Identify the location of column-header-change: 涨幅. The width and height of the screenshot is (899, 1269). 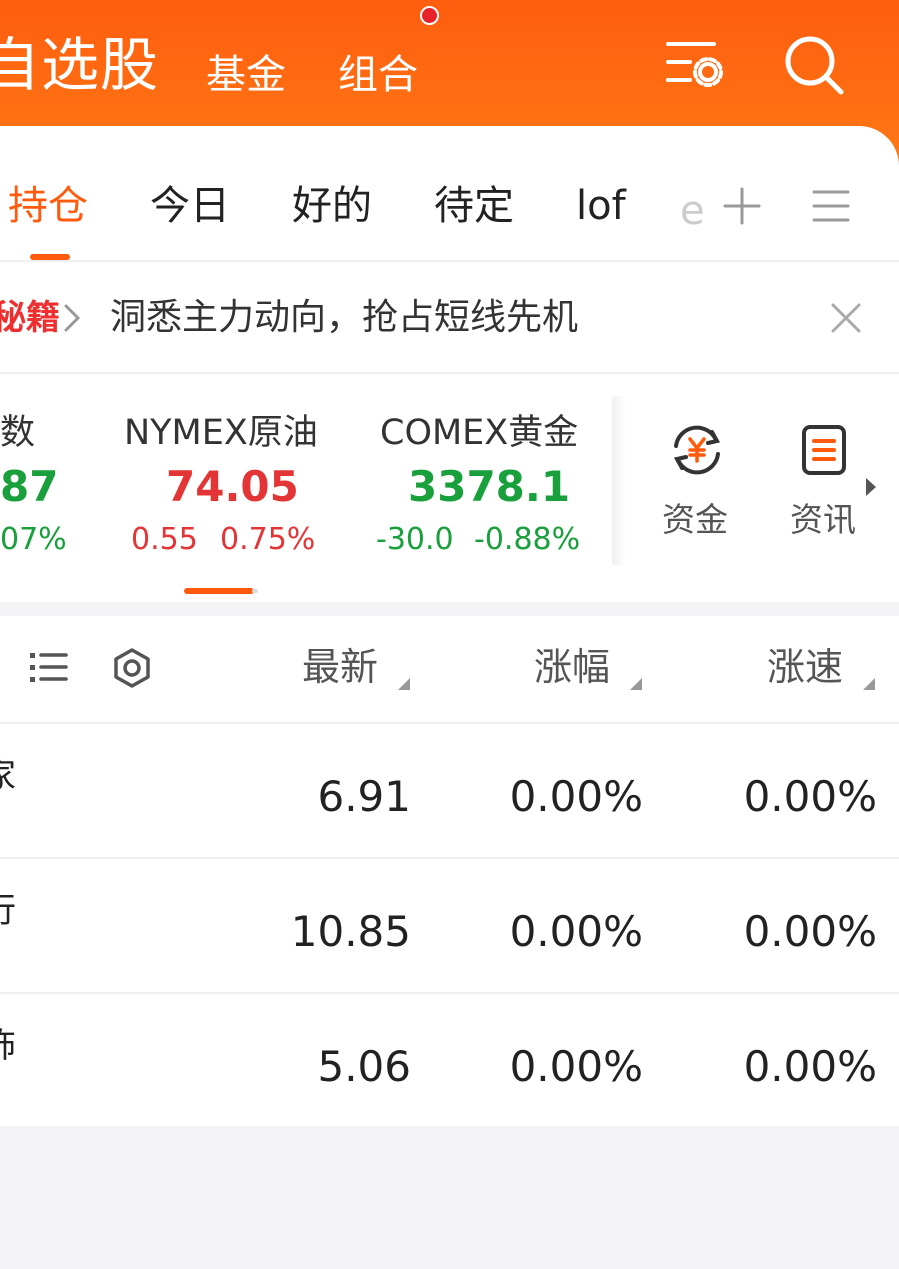
(572, 667).